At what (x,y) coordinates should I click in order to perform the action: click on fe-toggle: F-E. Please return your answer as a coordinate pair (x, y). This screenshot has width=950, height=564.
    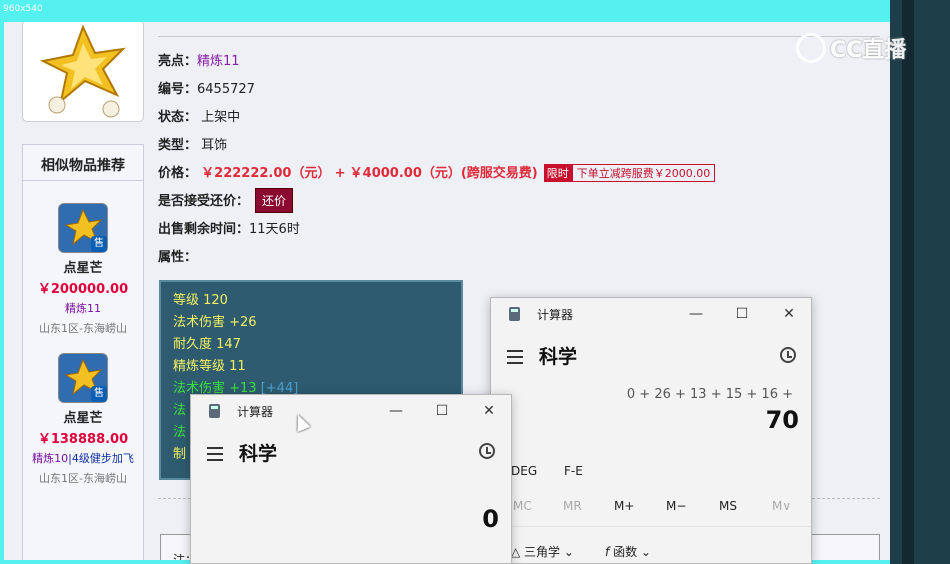
    Looking at the image, I should click on (573, 471).